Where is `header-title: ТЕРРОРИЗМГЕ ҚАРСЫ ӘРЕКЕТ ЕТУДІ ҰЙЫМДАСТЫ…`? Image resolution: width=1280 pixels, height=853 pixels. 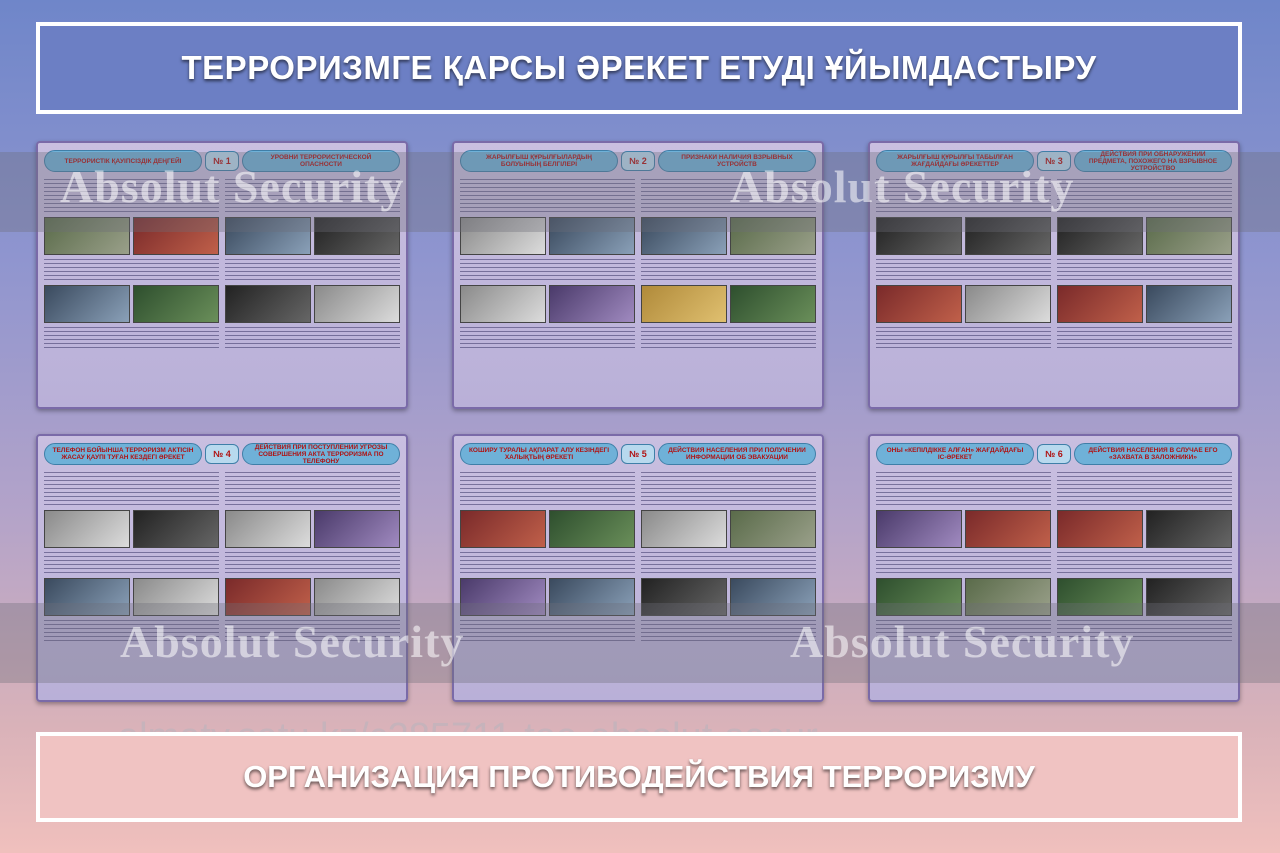
header-title: ТЕРРОРИЗМГЕ ҚАРСЫ ӘРЕКЕТ ЕТУДІ ҰЙЫМДАСТЫ… is located at coordinates (639, 68).